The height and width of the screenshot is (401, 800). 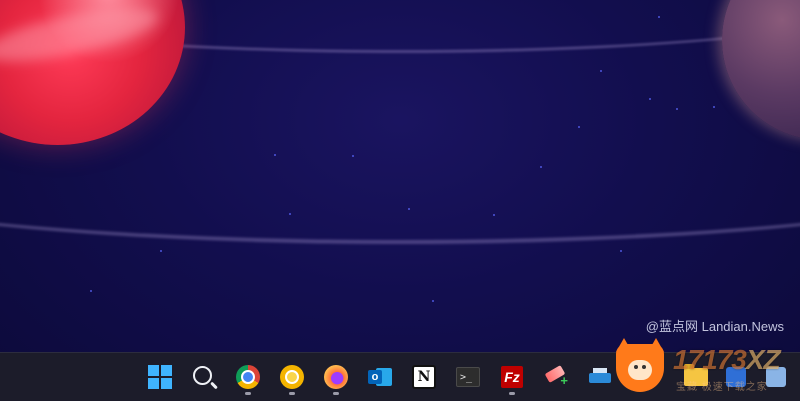 I want to click on site-logo-suffix: XZ, so click(x=763, y=359).